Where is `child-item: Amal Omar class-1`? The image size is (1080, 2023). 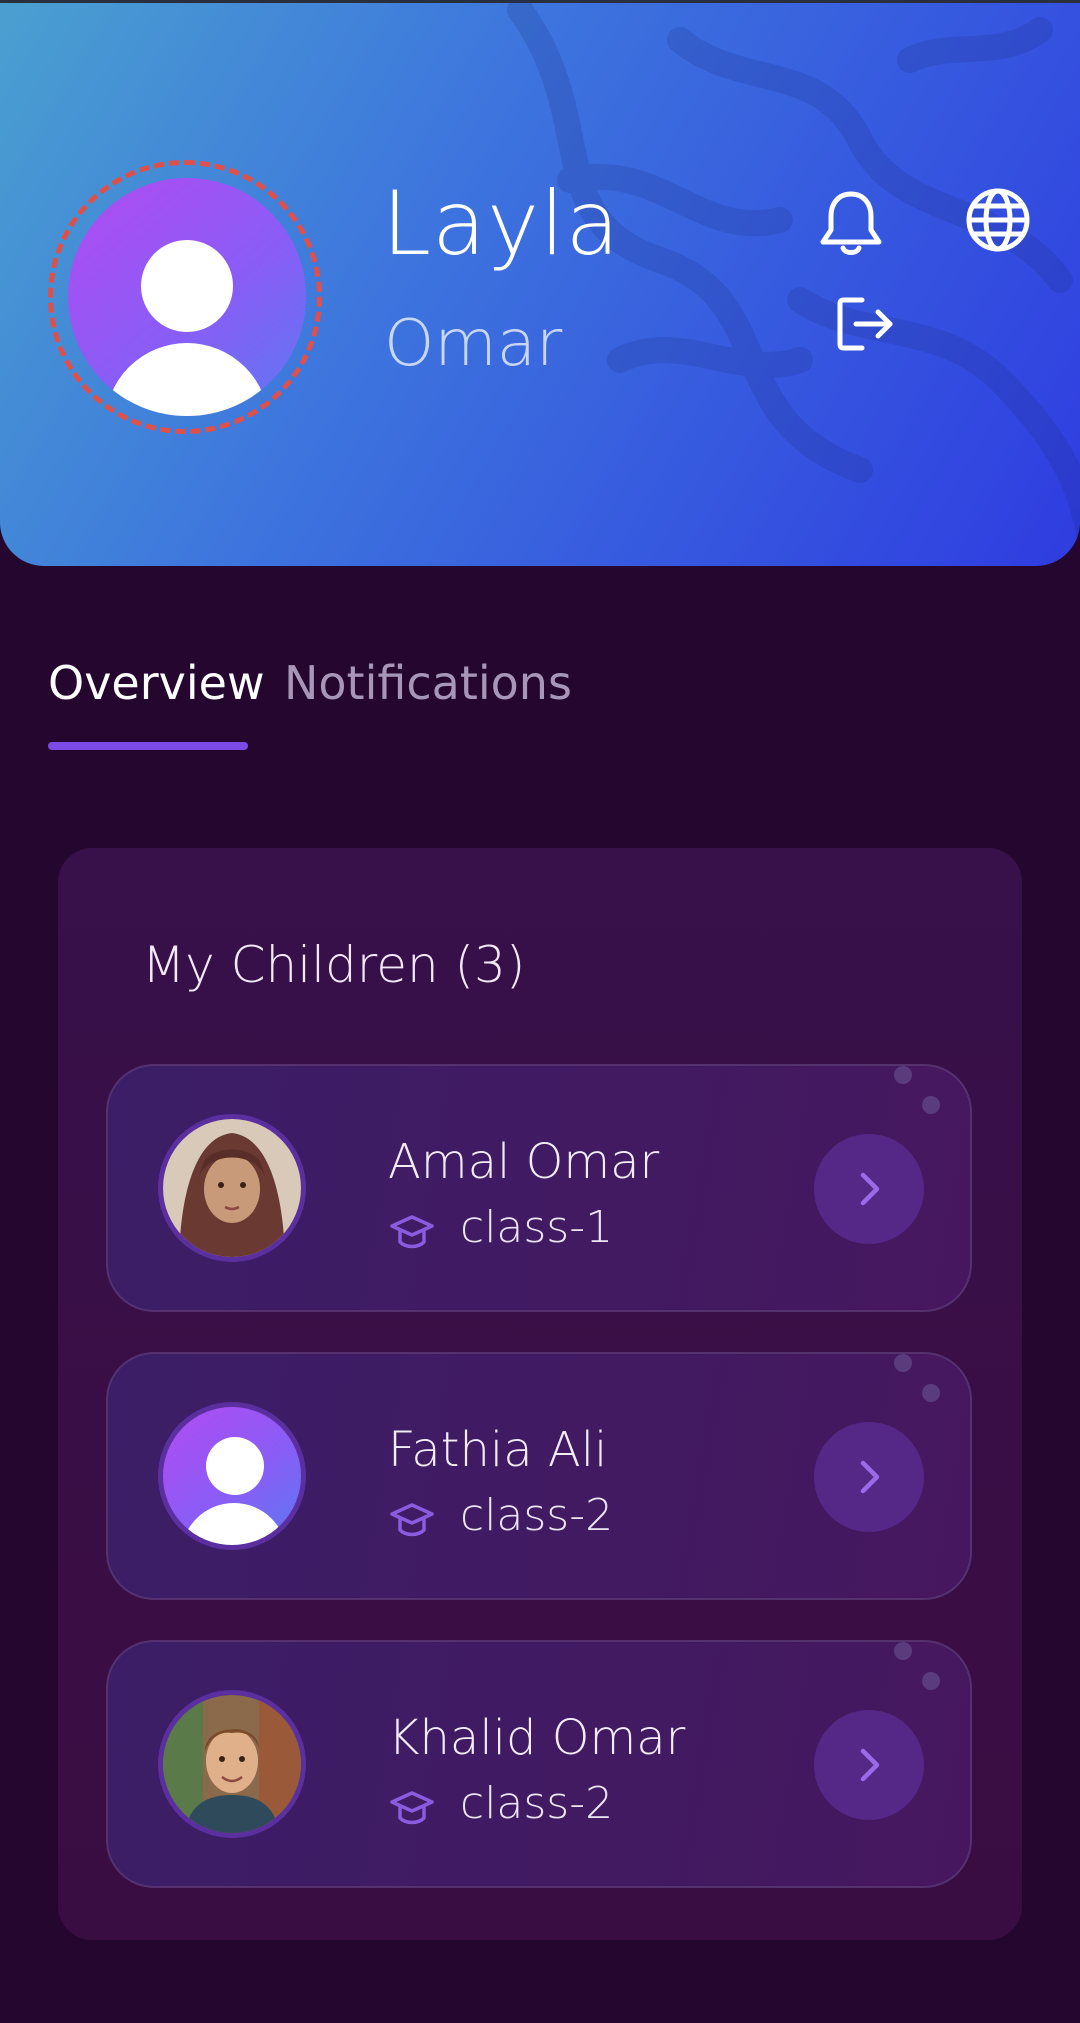
child-item: Amal Omar class-1 is located at coordinates (539, 1188).